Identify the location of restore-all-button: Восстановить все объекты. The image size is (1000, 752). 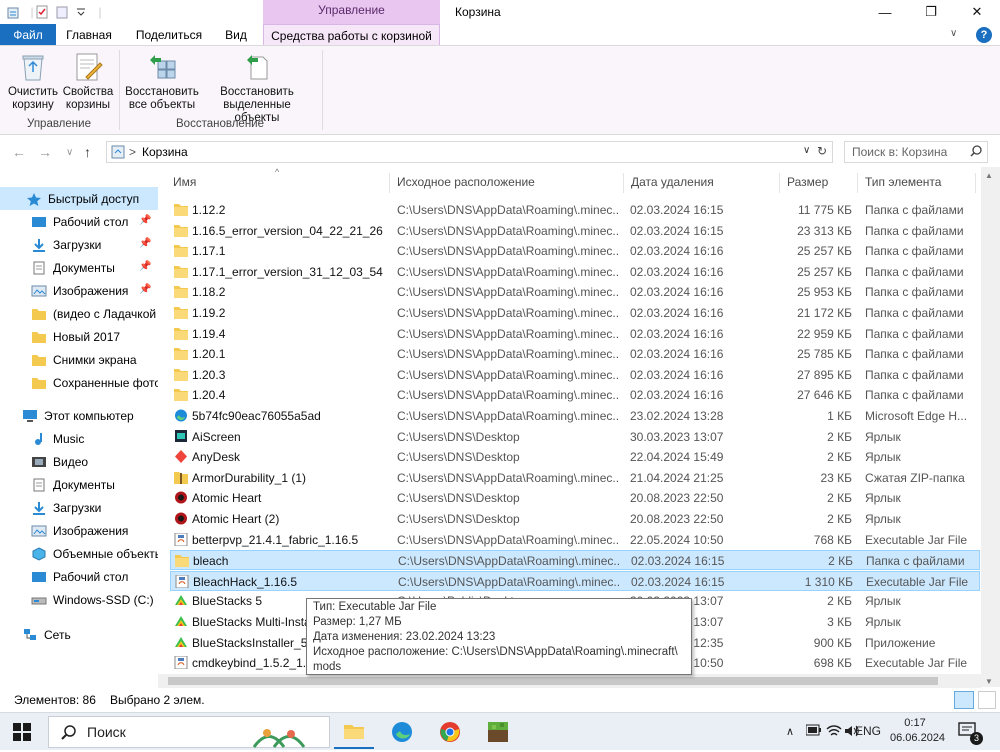
(162, 81).